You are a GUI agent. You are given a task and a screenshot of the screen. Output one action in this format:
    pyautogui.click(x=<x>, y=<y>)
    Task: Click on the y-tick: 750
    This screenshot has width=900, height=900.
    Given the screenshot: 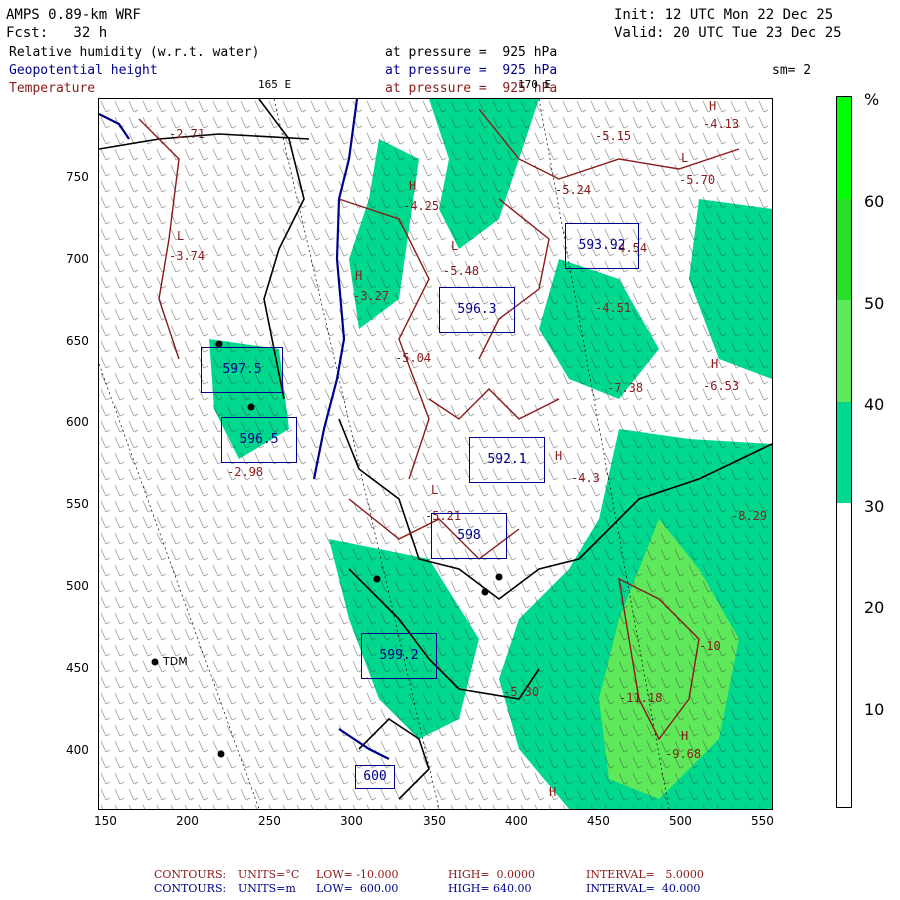 What is the action you would take?
    pyautogui.click(x=77, y=177)
    